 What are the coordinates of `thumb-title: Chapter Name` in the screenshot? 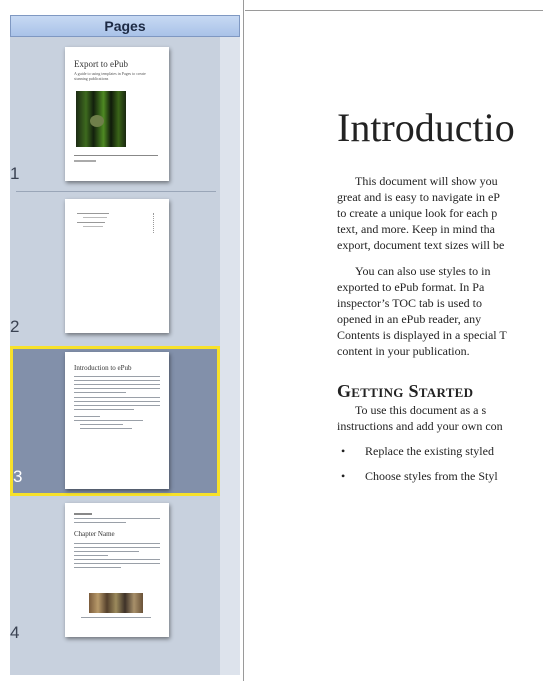 It's located at (94, 534).